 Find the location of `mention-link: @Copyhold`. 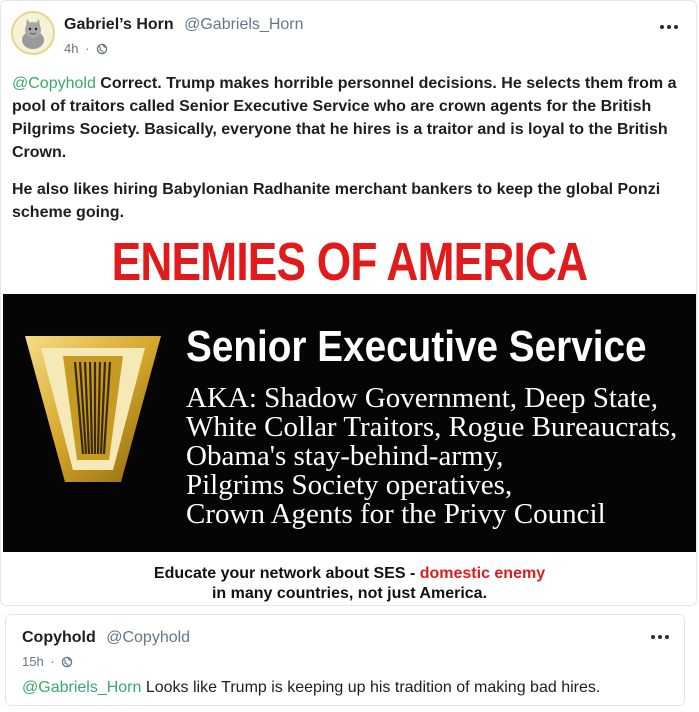

mention-link: @Copyhold is located at coordinates (54, 83).